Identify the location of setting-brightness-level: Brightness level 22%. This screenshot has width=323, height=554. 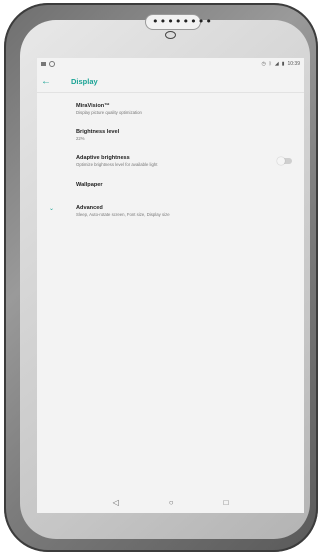
(190, 135).